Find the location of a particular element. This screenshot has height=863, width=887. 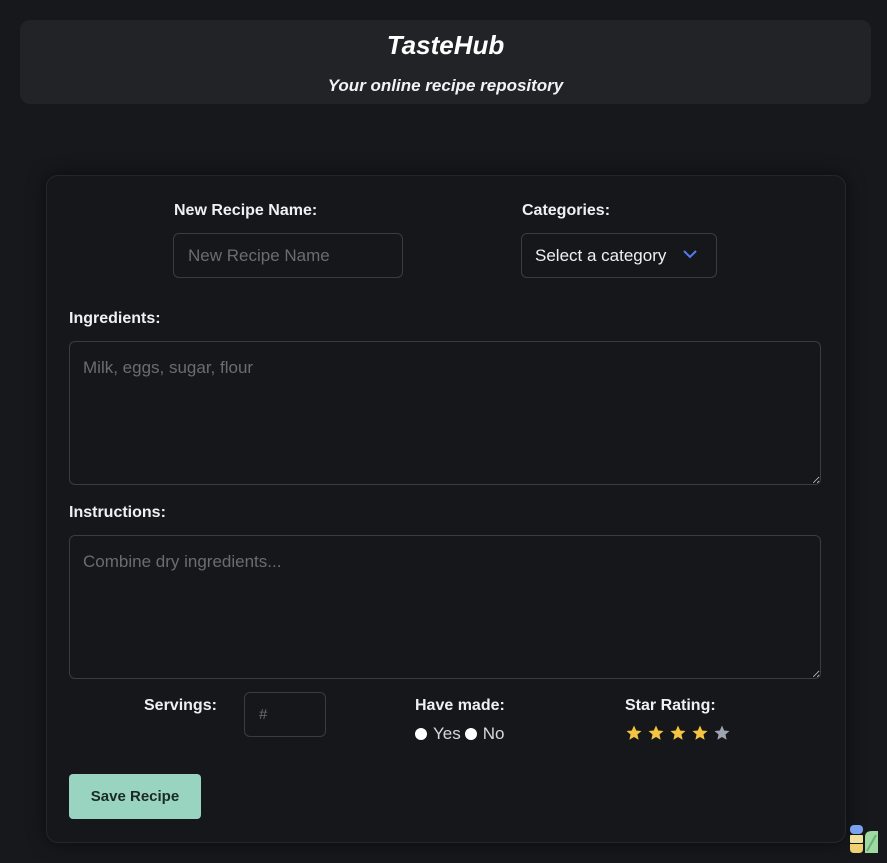

app-subtitle: Your online recipe repository is located at coordinates (445, 85).